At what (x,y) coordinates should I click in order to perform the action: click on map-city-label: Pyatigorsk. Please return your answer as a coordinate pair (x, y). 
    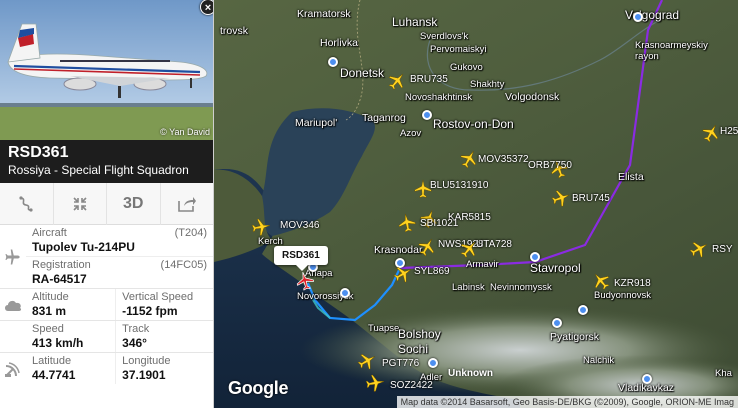
    Looking at the image, I should click on (575, 337).